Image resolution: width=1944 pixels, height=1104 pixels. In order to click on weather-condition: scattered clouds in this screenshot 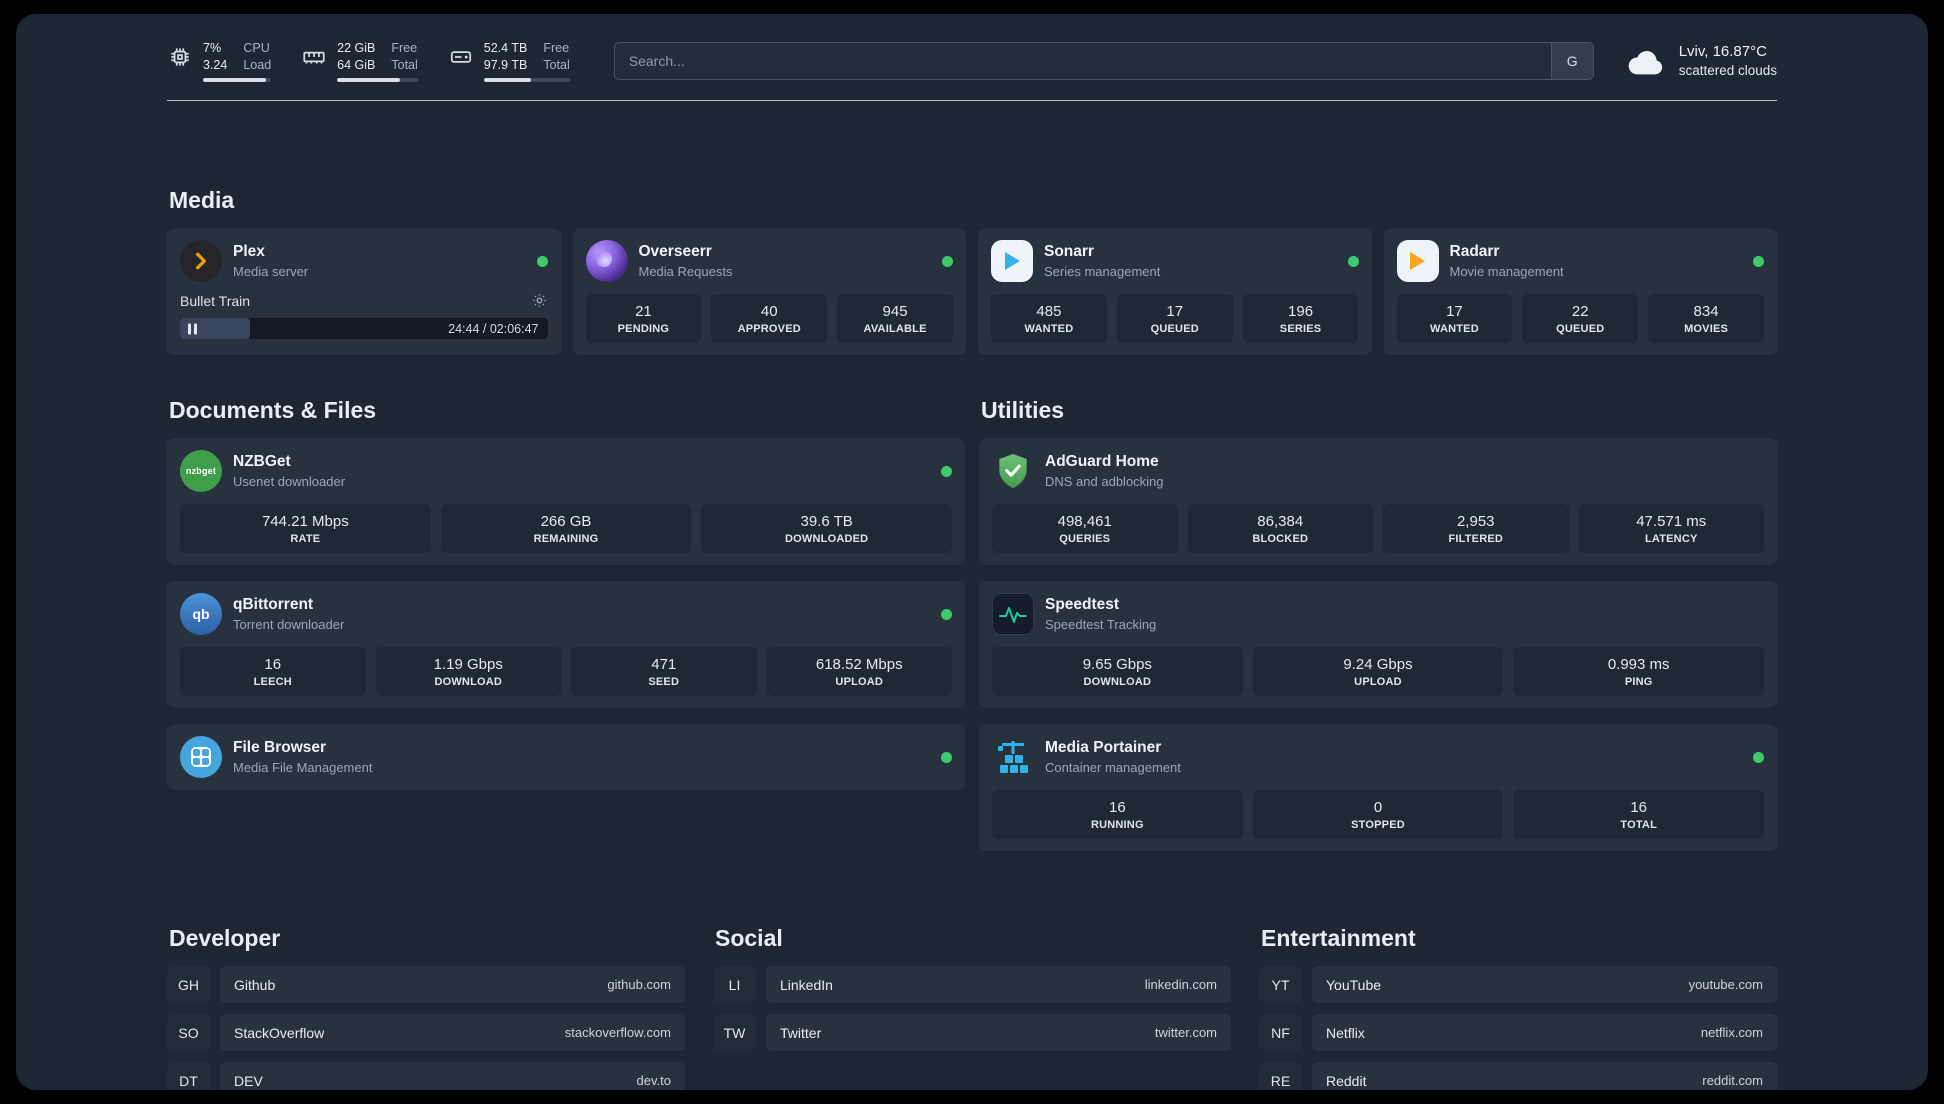, I will do `click(1727, 71)`.